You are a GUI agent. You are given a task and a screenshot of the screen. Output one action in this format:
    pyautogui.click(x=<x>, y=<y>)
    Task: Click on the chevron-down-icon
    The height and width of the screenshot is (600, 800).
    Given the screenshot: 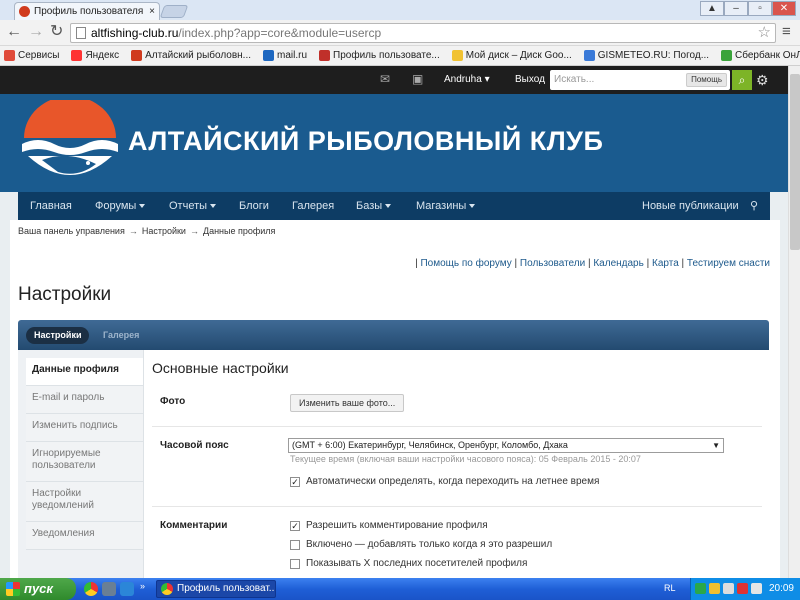 What is the action you would take?
    pyautogui.click(x=213, y=206)
    